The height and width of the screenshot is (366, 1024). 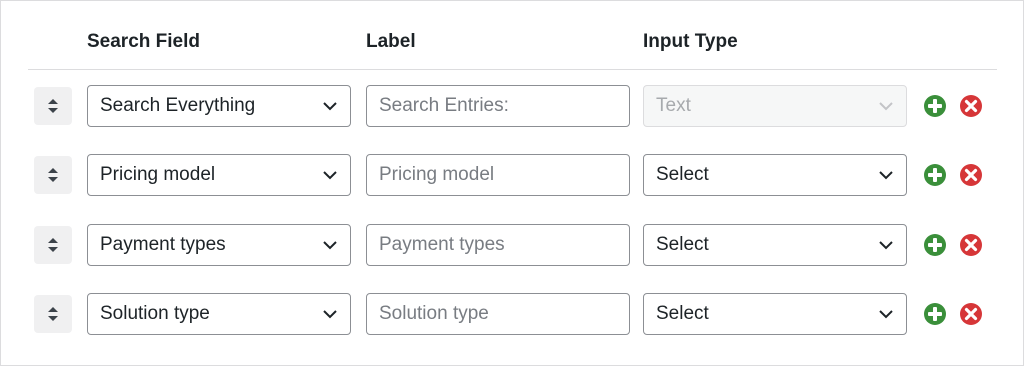 I want to click on column-header-search-field: Search Field, so click(x=143, y=41).